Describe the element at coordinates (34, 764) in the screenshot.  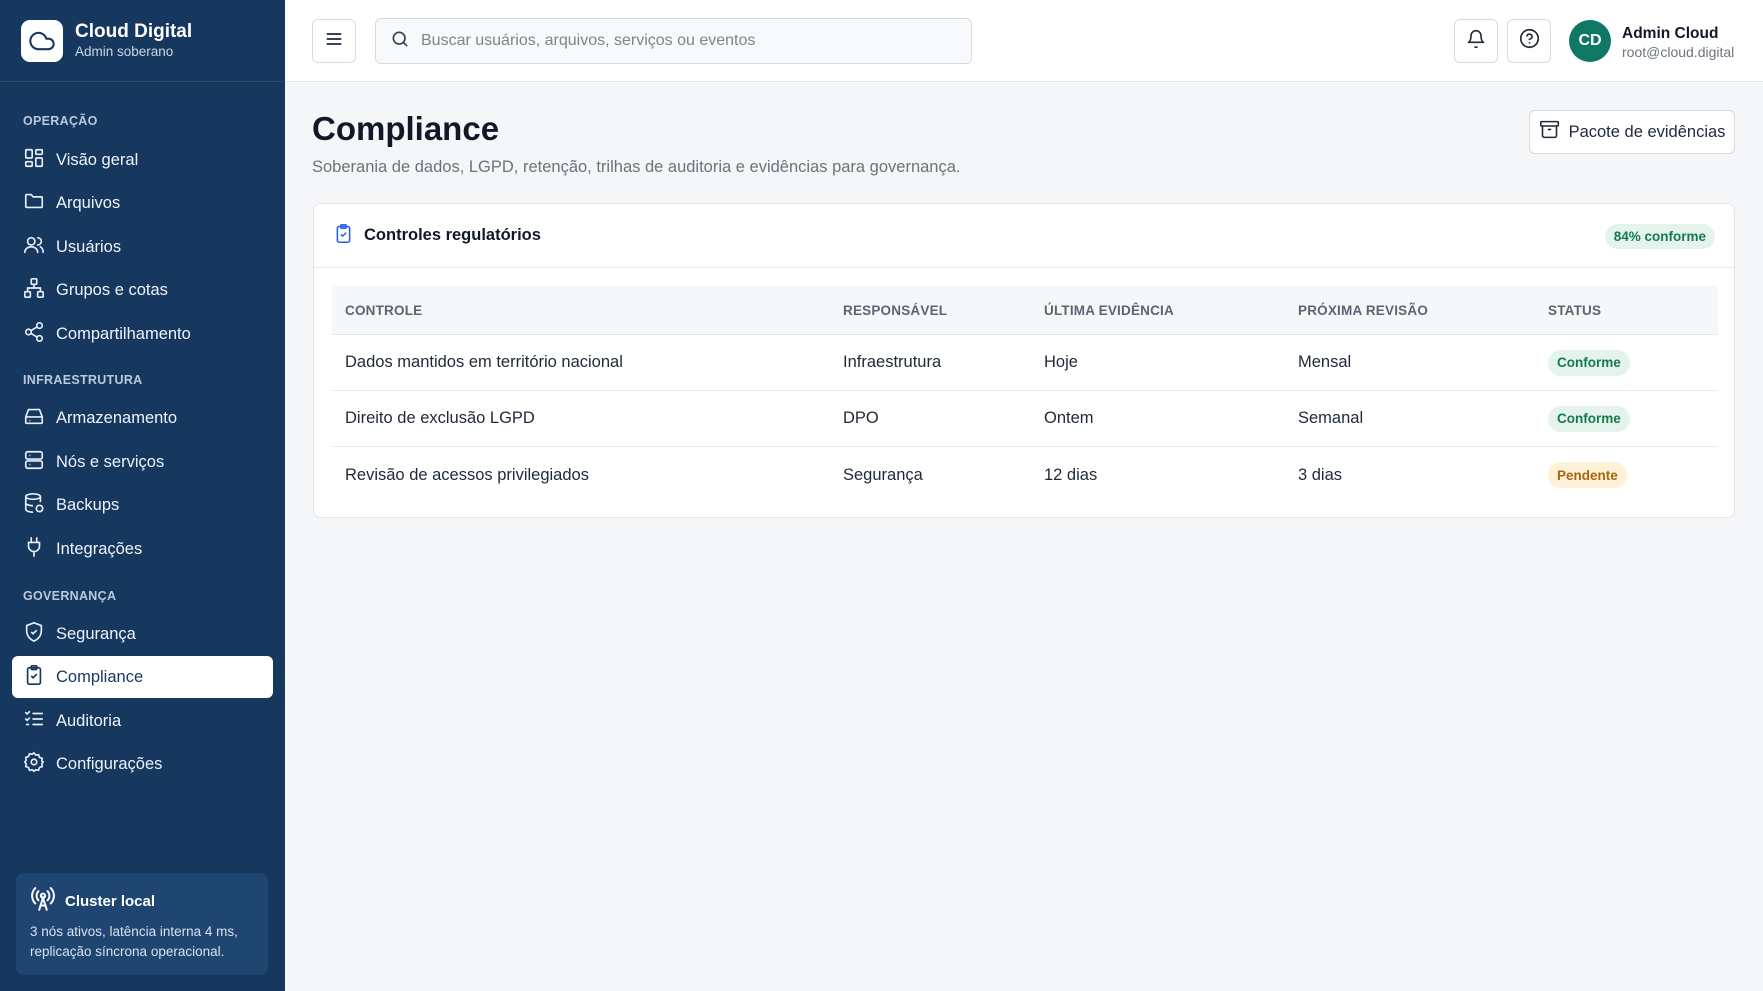
I see `gear-icon` at that location.